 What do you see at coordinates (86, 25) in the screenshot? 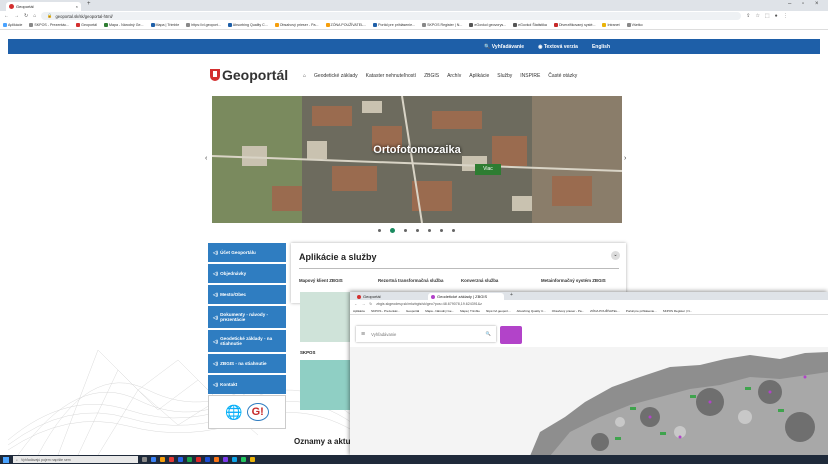
I see `bookmark-item: Geoportál` at bounding box center [86, 25].